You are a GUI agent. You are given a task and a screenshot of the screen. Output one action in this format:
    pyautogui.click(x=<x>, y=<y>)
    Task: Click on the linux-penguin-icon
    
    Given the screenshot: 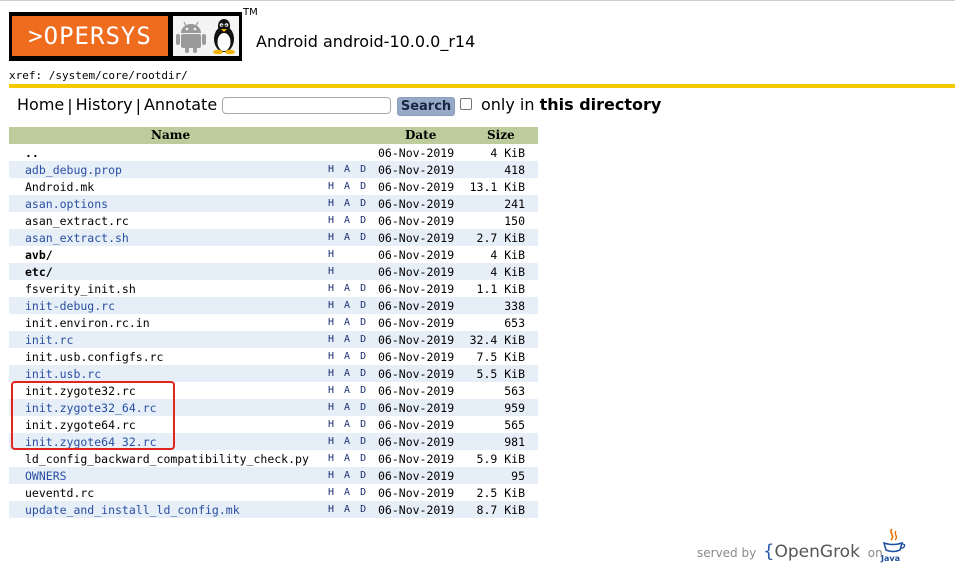 What is the action you would take?
    pyautogui.click(x=224, y=37)
    